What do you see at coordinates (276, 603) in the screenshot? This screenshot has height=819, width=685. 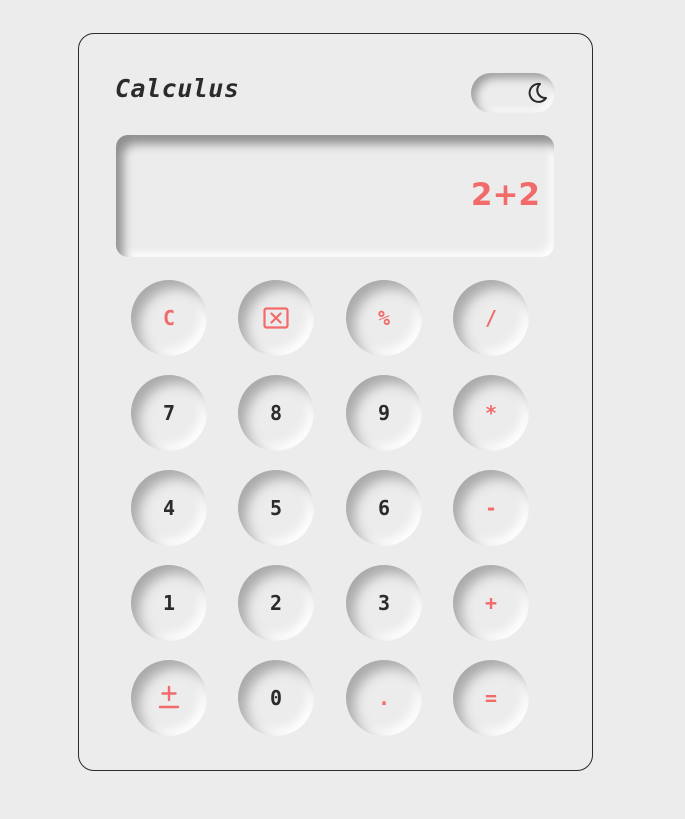 I see `digit-2-button: 2` at bounding box center [276, 603].